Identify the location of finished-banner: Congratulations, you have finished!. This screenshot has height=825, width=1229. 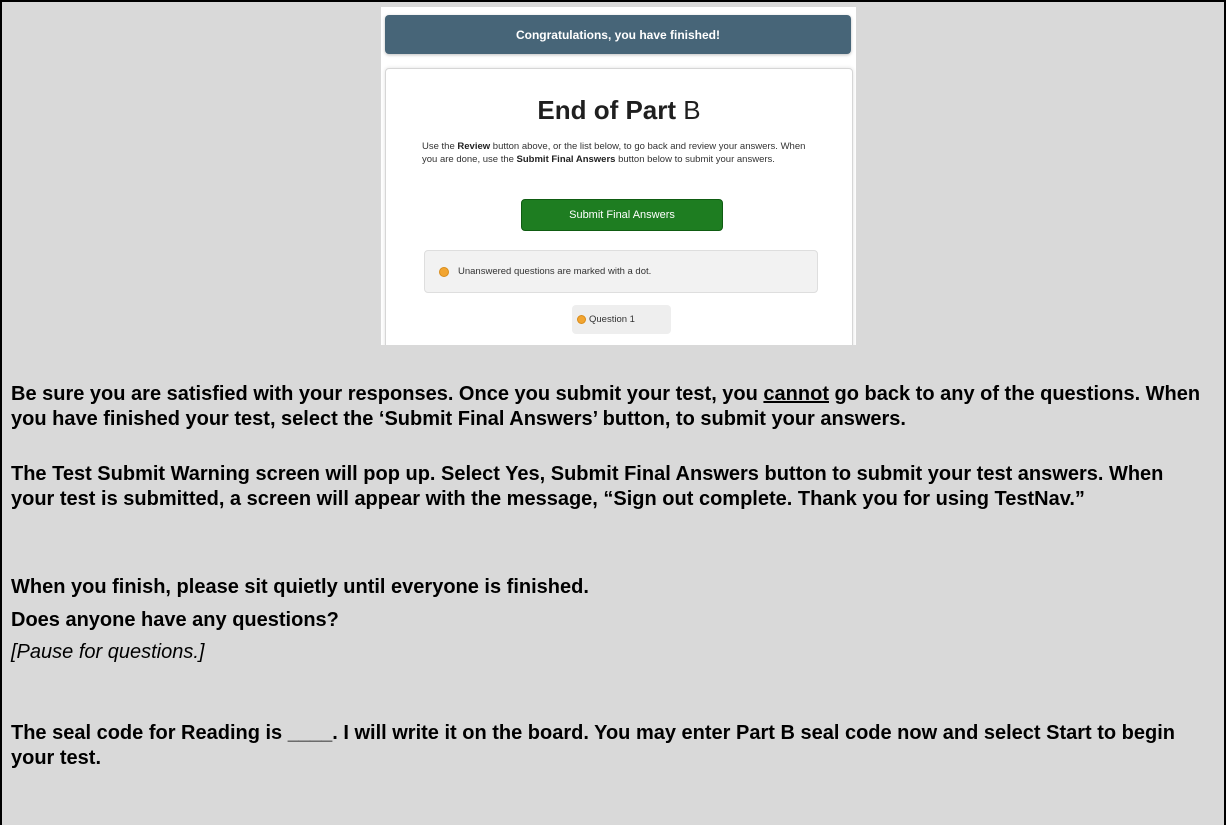
(618, 34).